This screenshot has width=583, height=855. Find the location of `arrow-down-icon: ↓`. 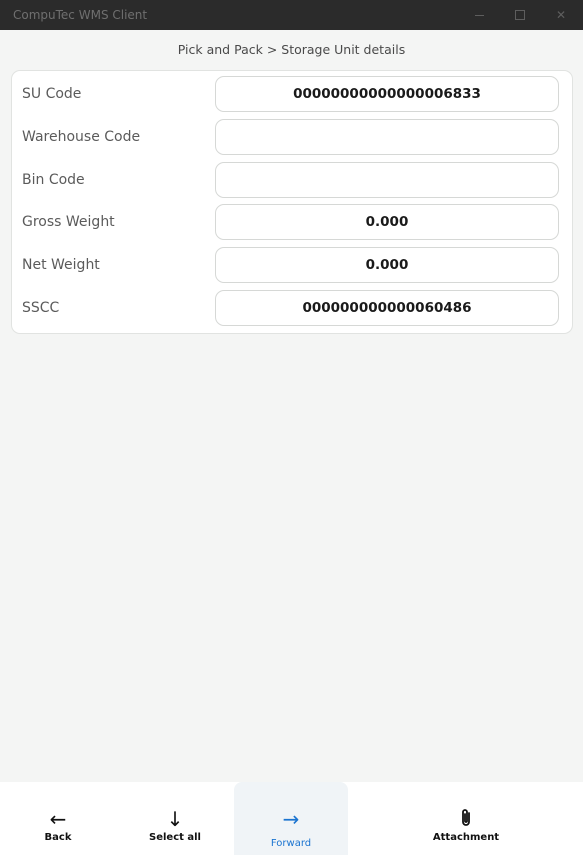

arrow-down-icon: ↓ is located at coordinates (175, 819).